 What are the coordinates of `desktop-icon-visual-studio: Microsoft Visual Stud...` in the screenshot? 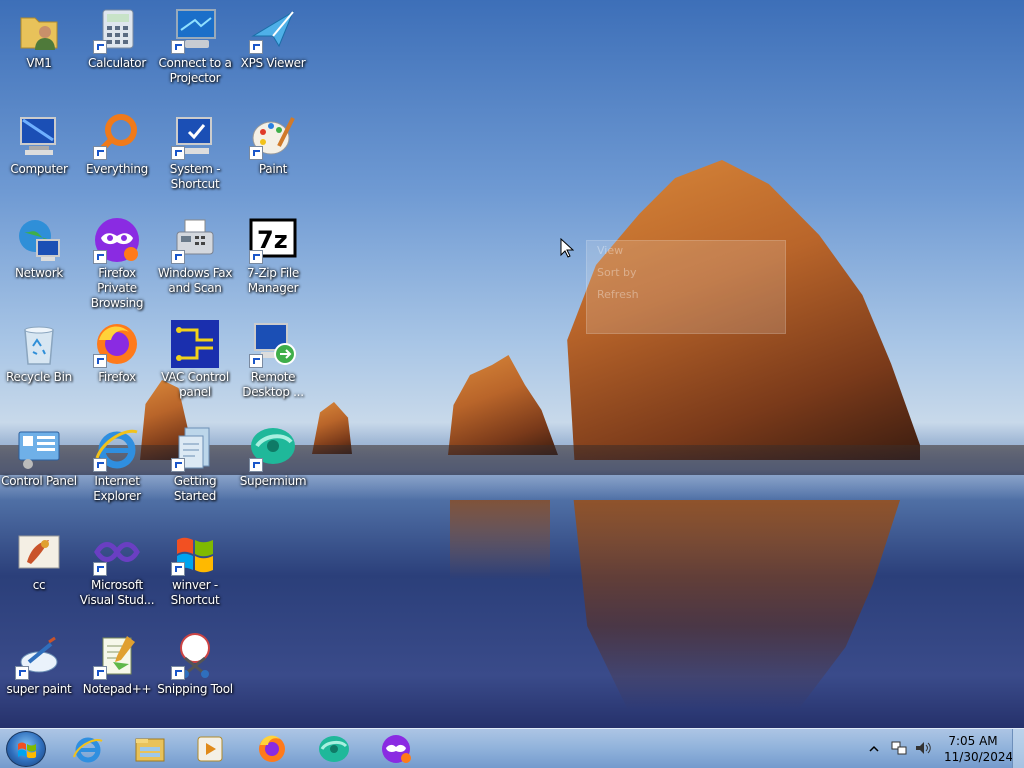 It's located at (117, 568).